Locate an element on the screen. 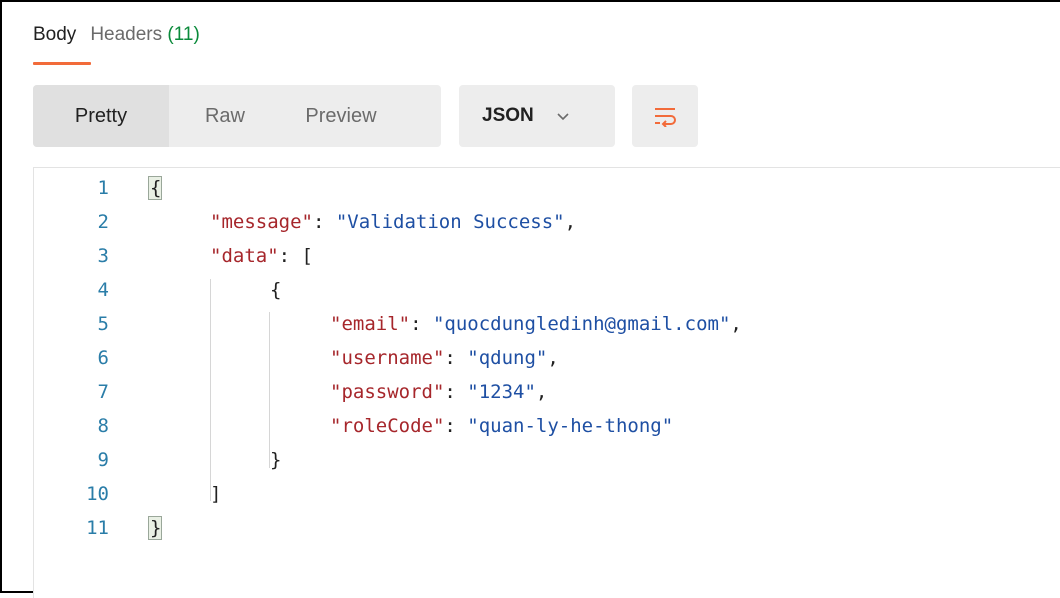 This screenshot has height=598, width=1060. line-number: 9 is located at coordinates (103, 460).